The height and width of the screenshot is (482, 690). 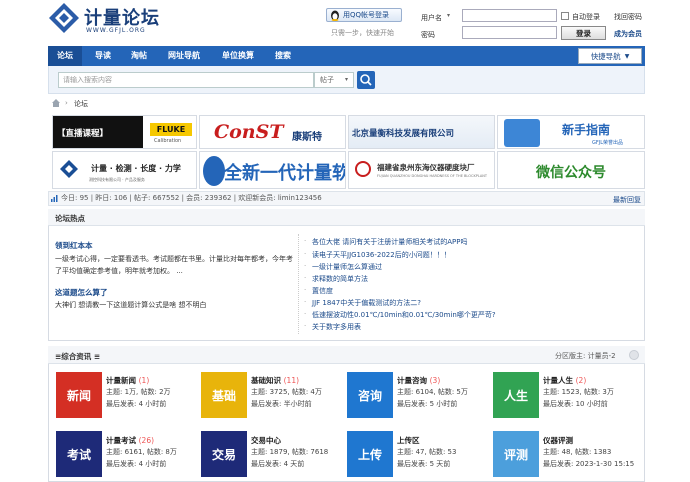 I want to click on board-name: 计量新闻 (1), so click(x=127, y=380).